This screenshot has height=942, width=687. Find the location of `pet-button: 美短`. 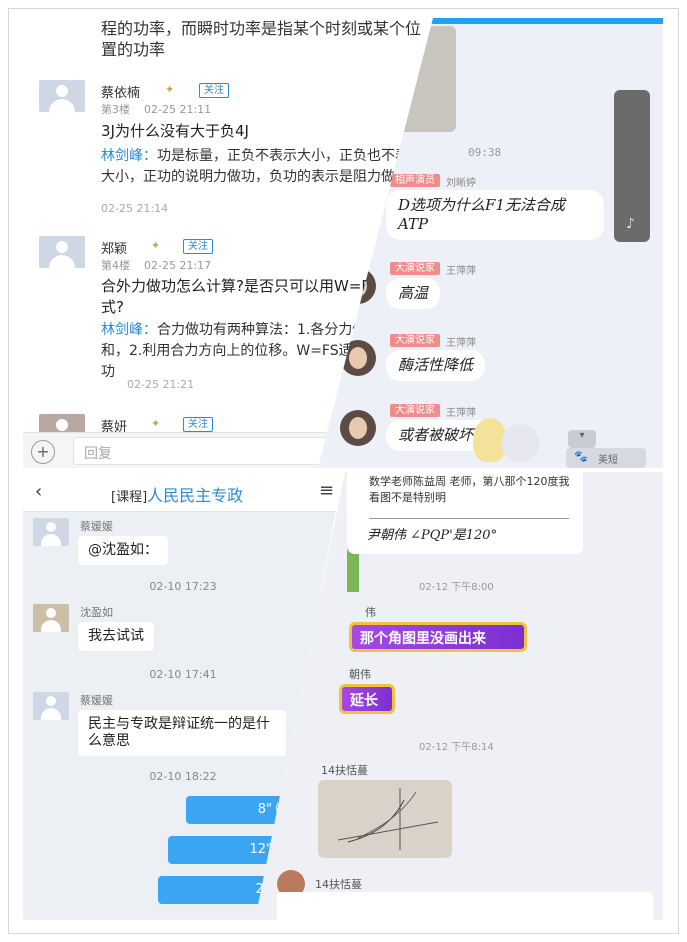

pet-button: 美短 is located at coordinates (606, 458).